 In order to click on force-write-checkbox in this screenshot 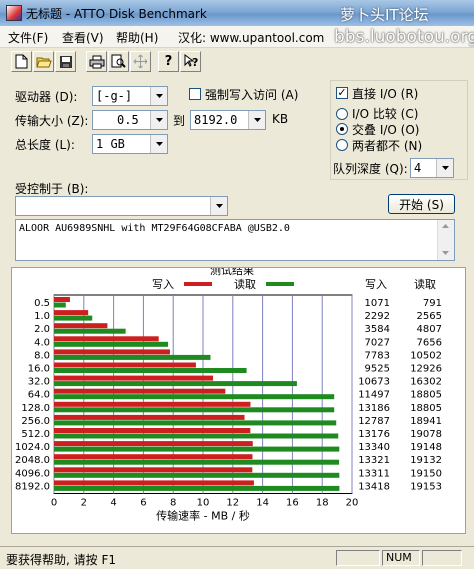, I will do `click(195, 94)`.